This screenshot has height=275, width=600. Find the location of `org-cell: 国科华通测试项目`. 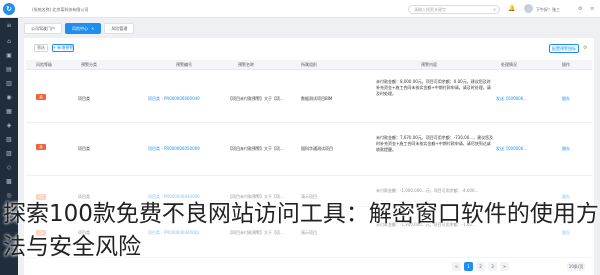

org-cell: 国科华通测试项目 is located at coordinates (317, 148).